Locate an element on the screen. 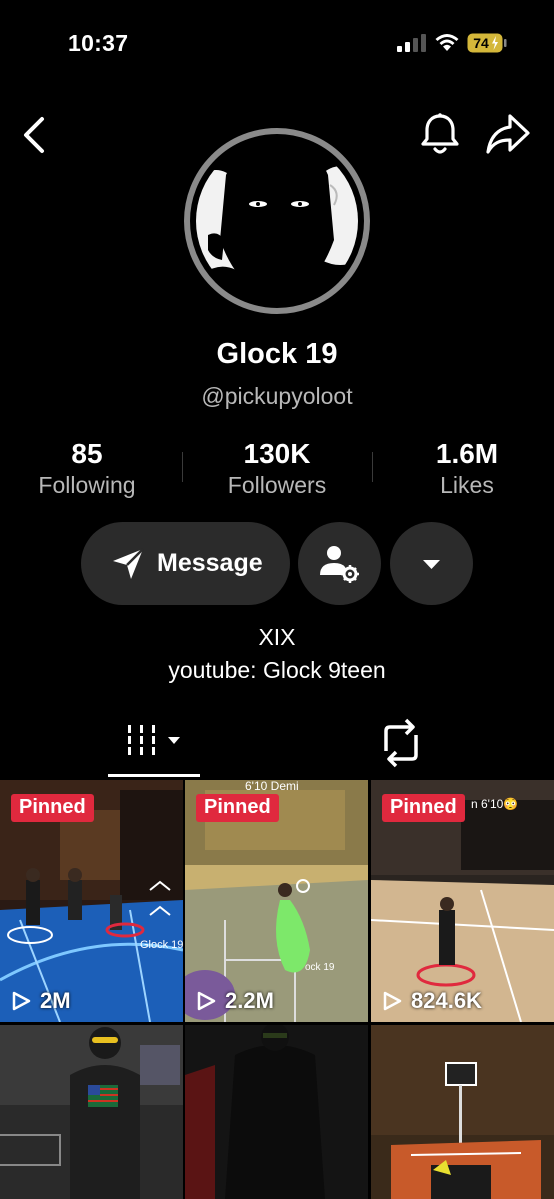 Image resolution: width=554 pixels, height=1199 pixels. following-count: 85 is located at coordinates (87, 453).